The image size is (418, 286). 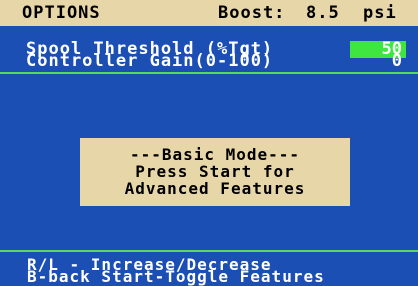 What do you see at coordinates (215, 188) in the screenshot?
I see `mode-banner-line3: Advanced Features` at bounding box center [215, 188].